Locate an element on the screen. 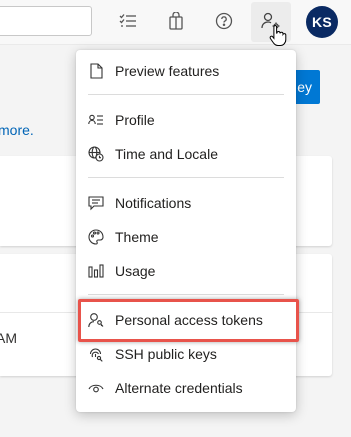 The height and width of the screenshot is (437, 351). menu-item-time-and-locale: Time and Locale is located at coordinates (186, 154).